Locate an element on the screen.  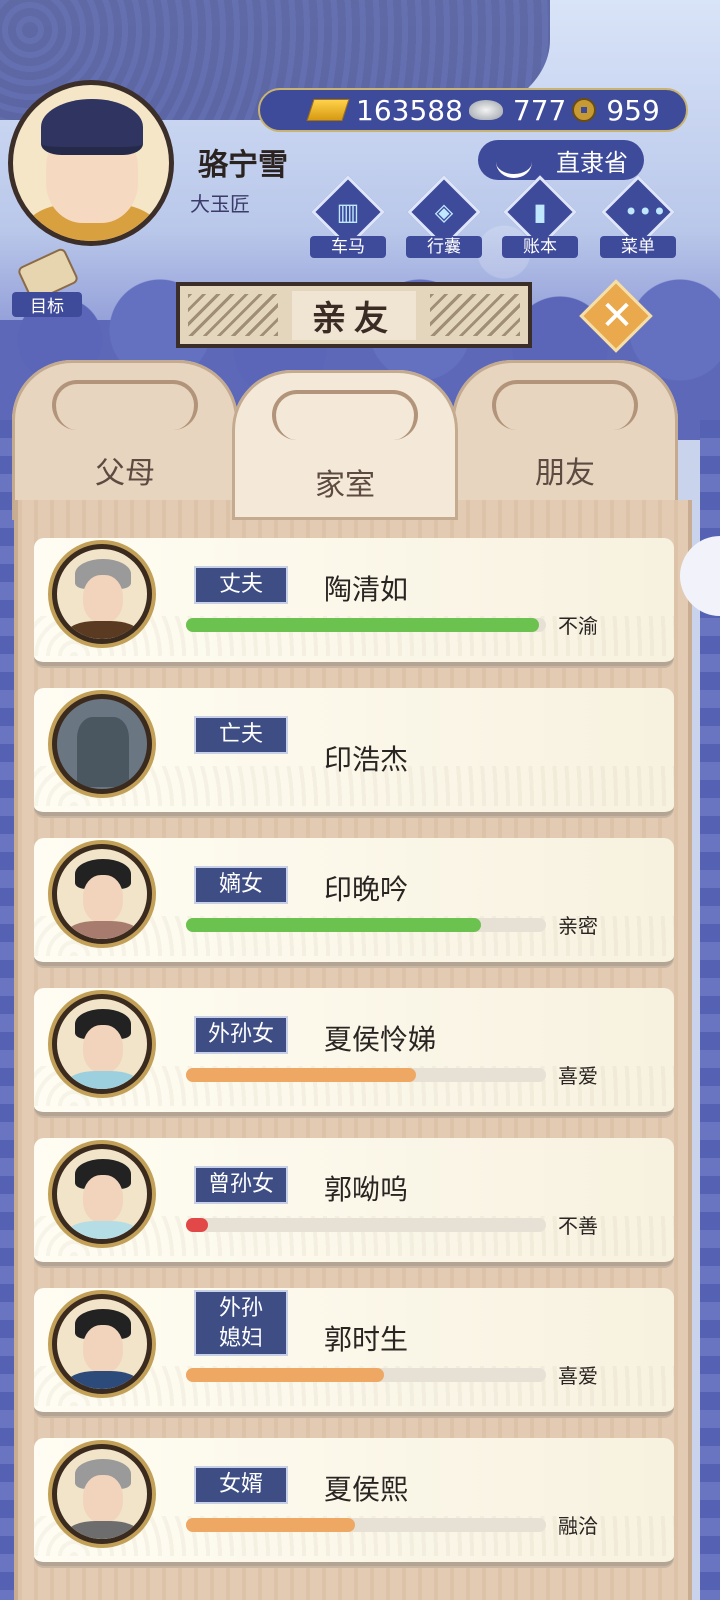
more-icon: ••• is located at coordinates (645, 212).